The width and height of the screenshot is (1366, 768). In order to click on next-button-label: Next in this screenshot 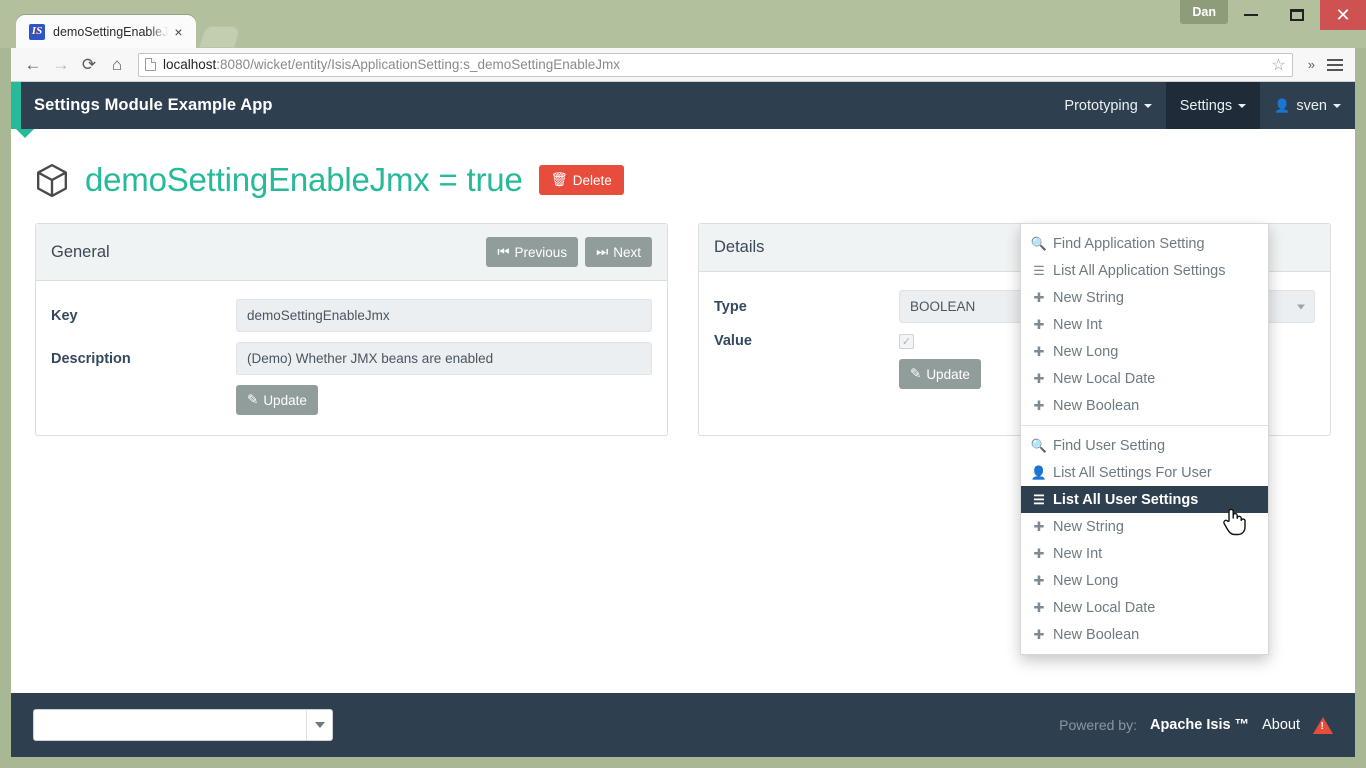, I will do `click(627, 252)`.